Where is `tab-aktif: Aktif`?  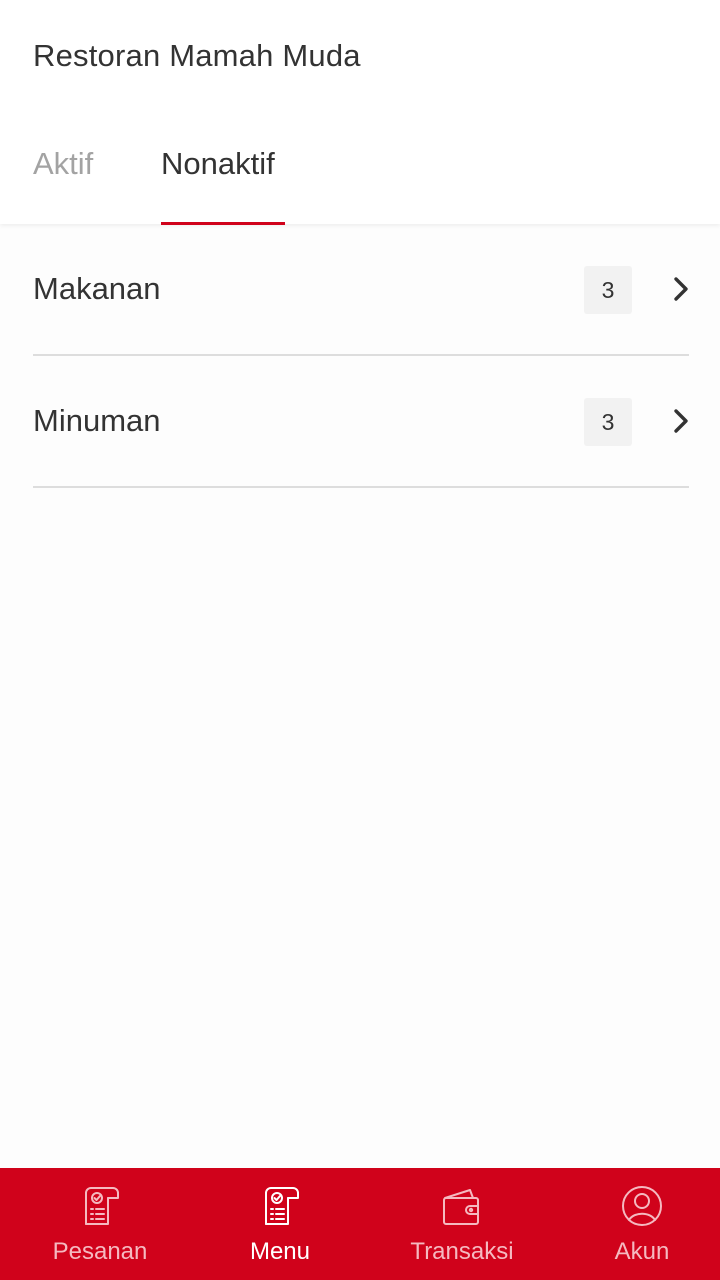
tab-aktif: Aktif is located at coordinates (63, 164).